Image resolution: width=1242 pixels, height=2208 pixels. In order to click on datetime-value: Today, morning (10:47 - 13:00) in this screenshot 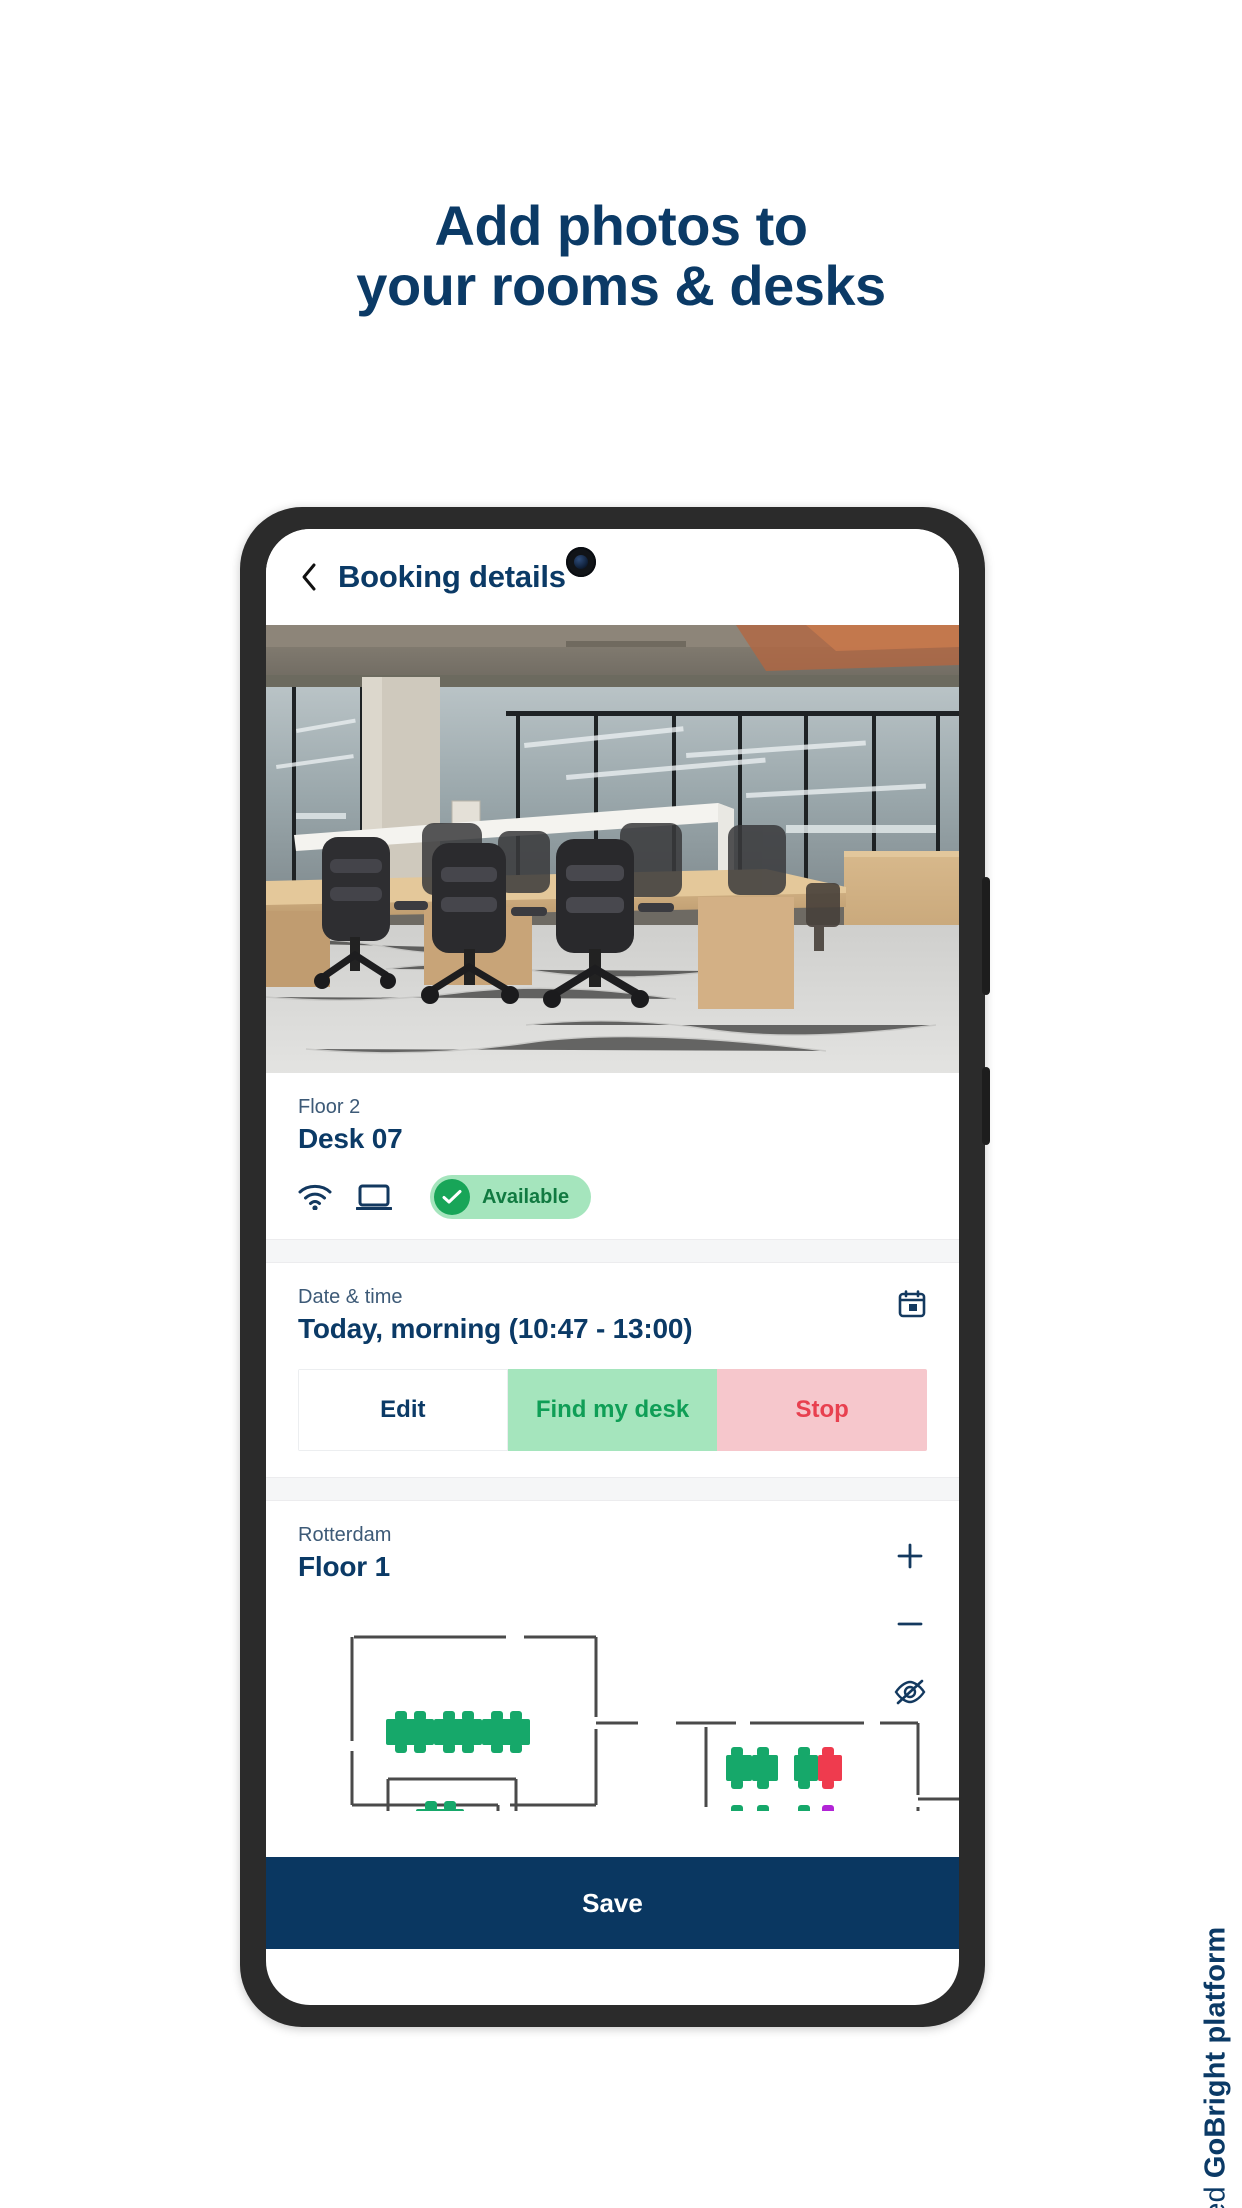, I will do `click(495, 1328)`.